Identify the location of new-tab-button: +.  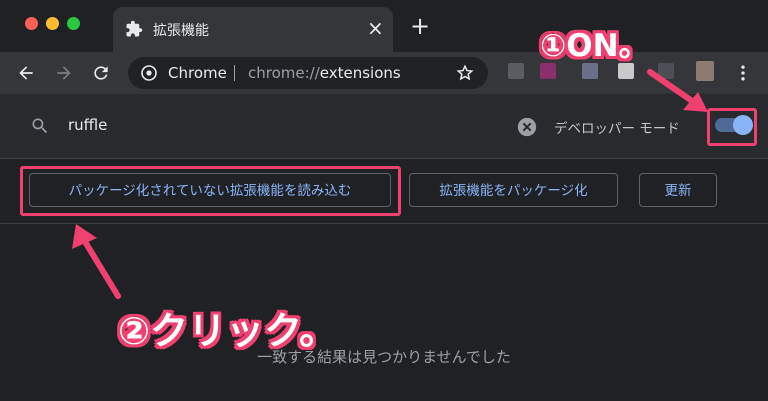
(420, 26).